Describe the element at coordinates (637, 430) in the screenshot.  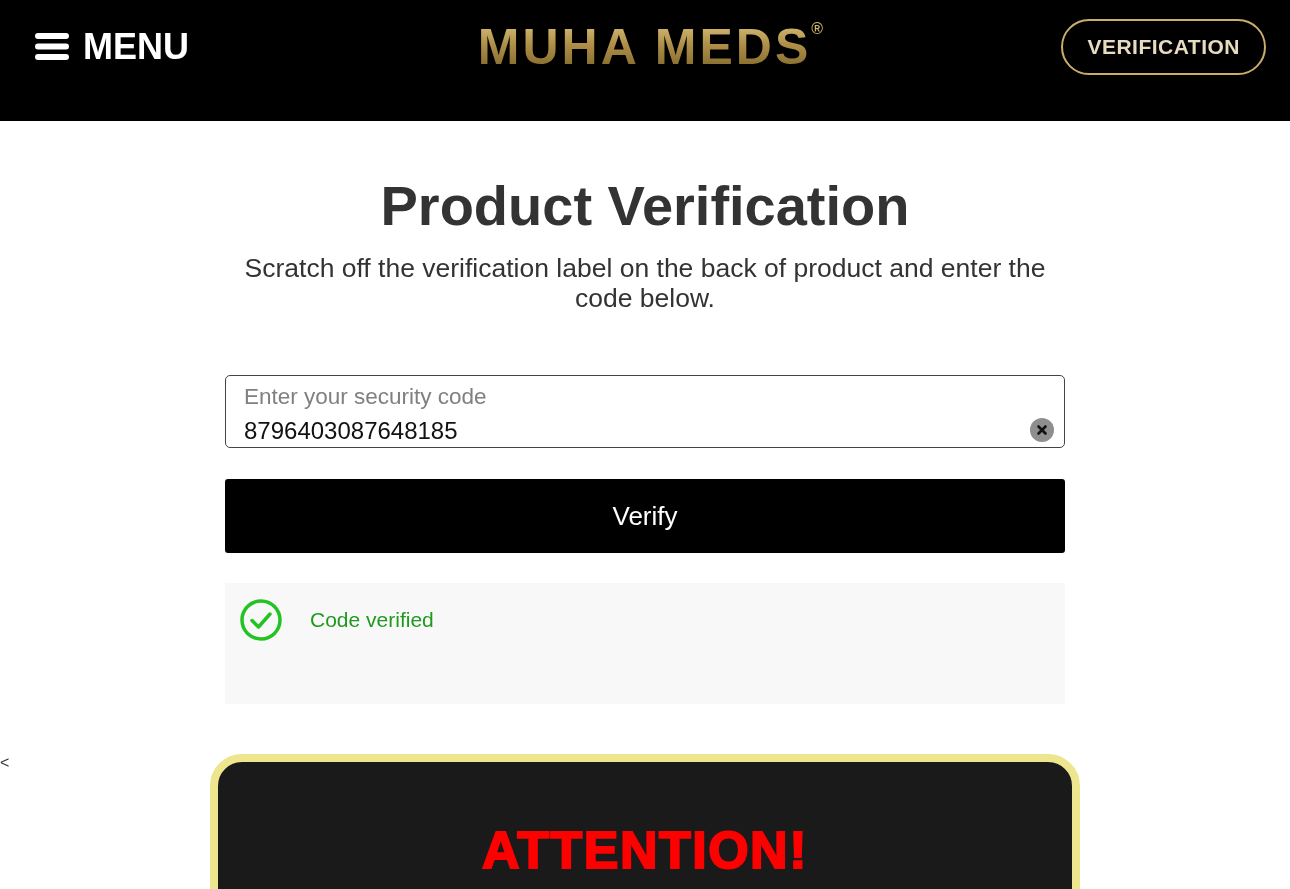
I see `security-code-input: 8796403087648185` at that location.